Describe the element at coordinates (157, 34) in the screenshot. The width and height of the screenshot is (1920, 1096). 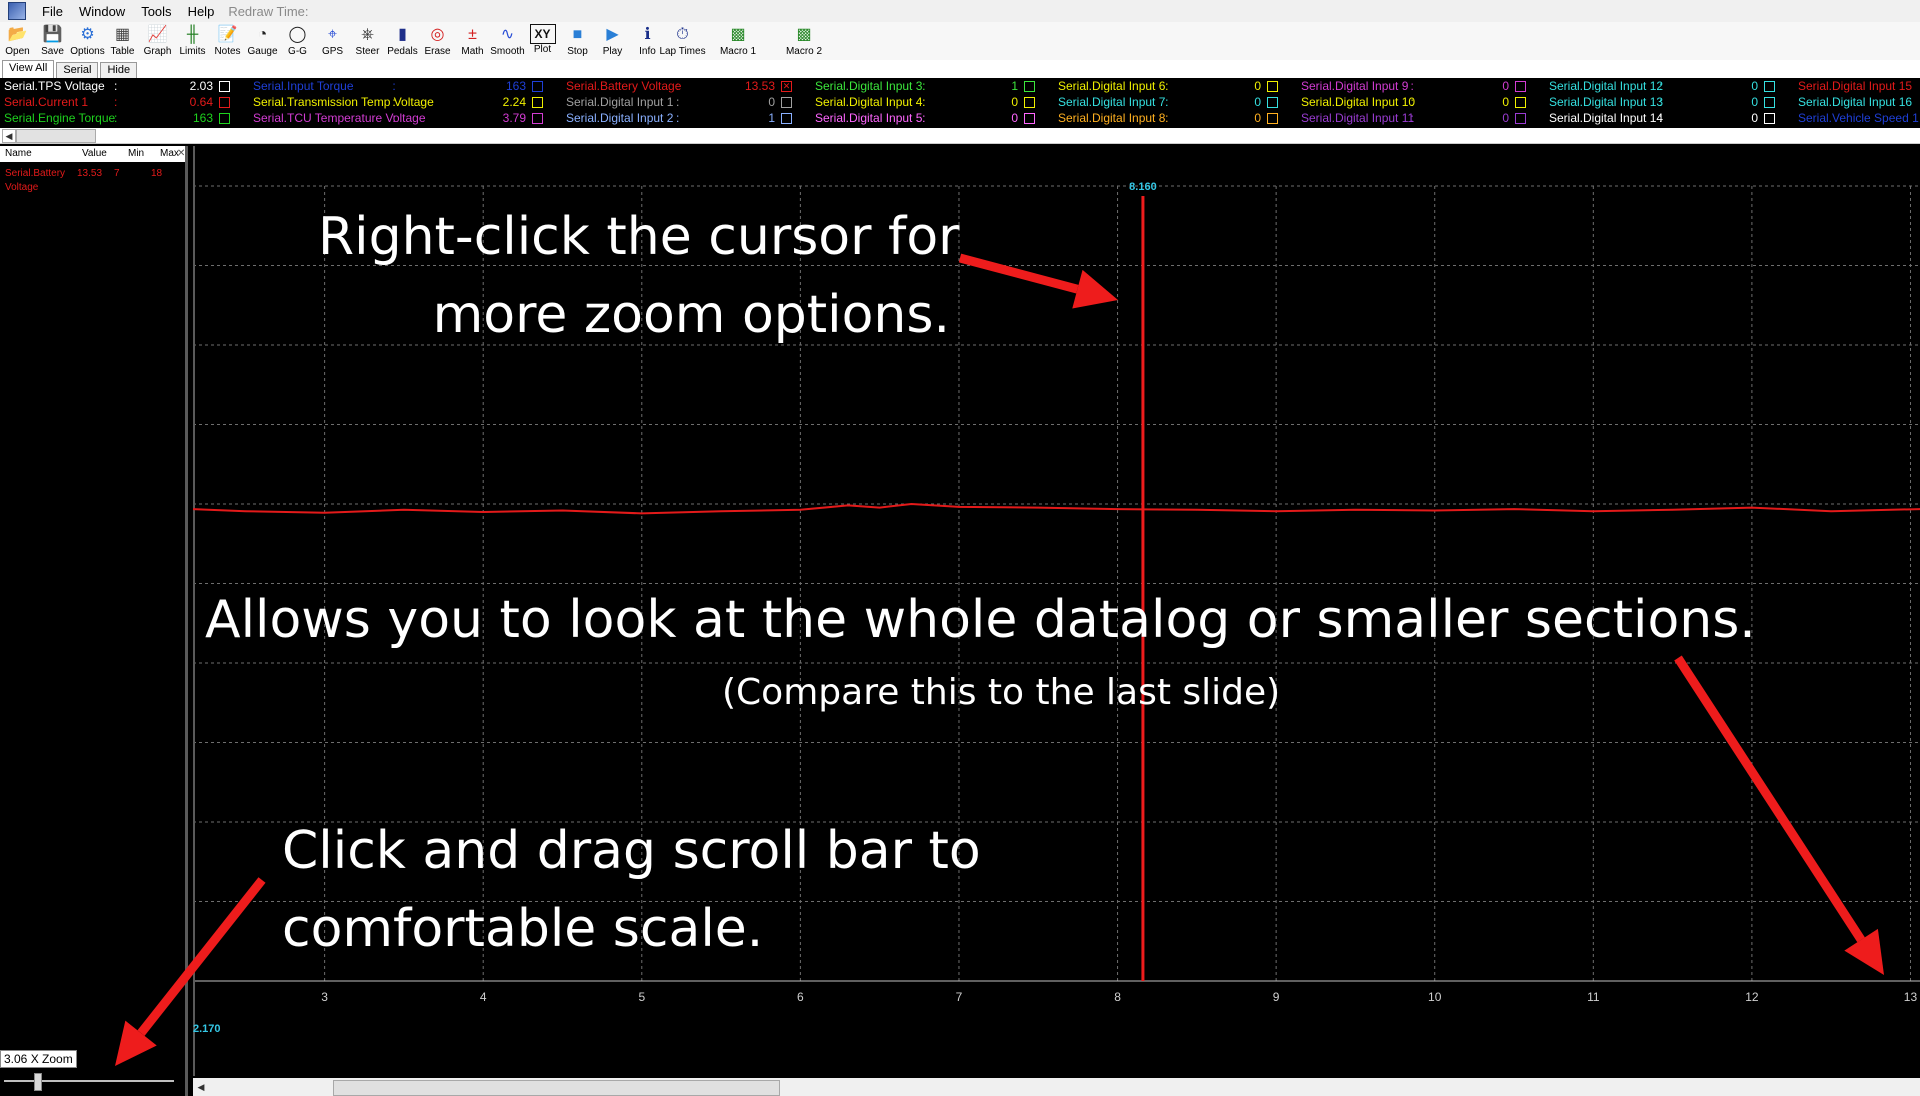
I see `graph-icon: 📈` at that location.